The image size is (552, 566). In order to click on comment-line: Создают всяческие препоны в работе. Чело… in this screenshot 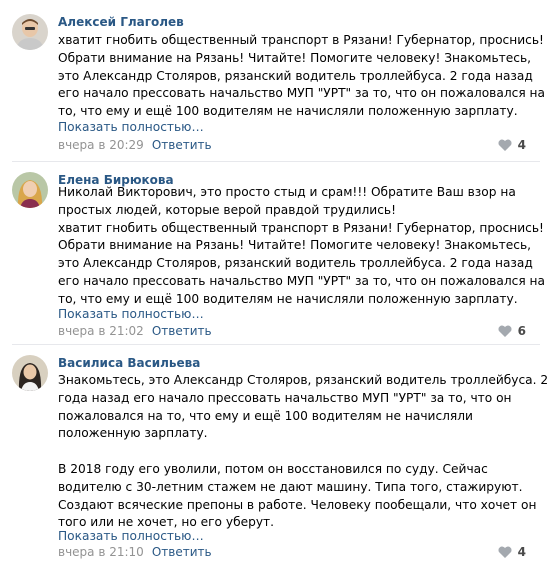, I will do `click(297, 504)`.